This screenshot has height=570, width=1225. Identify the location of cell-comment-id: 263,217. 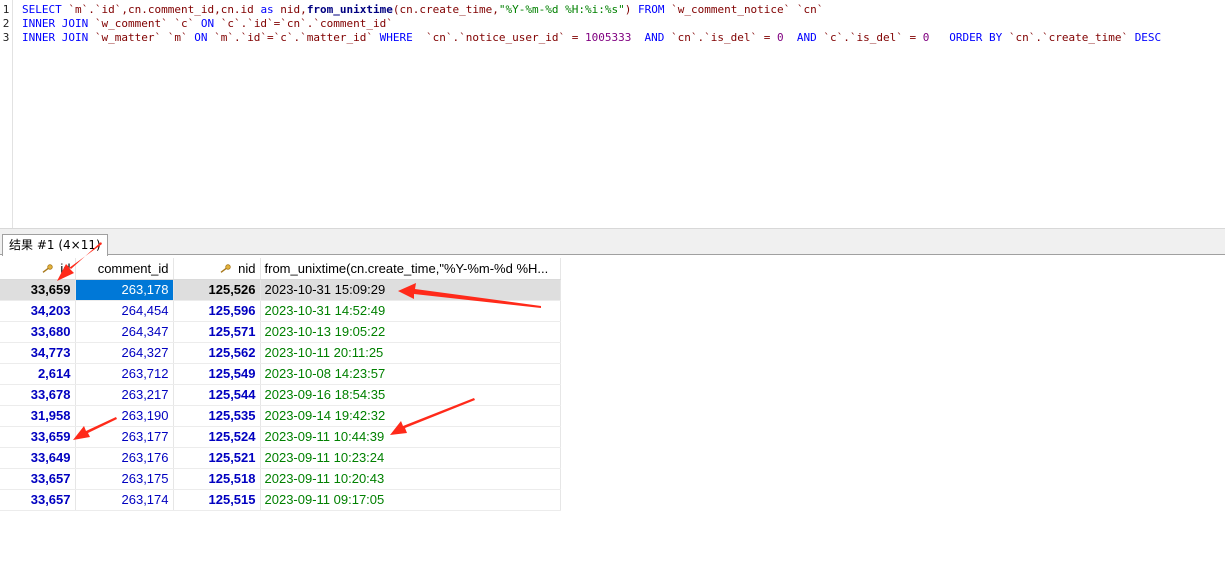
(124, 395).